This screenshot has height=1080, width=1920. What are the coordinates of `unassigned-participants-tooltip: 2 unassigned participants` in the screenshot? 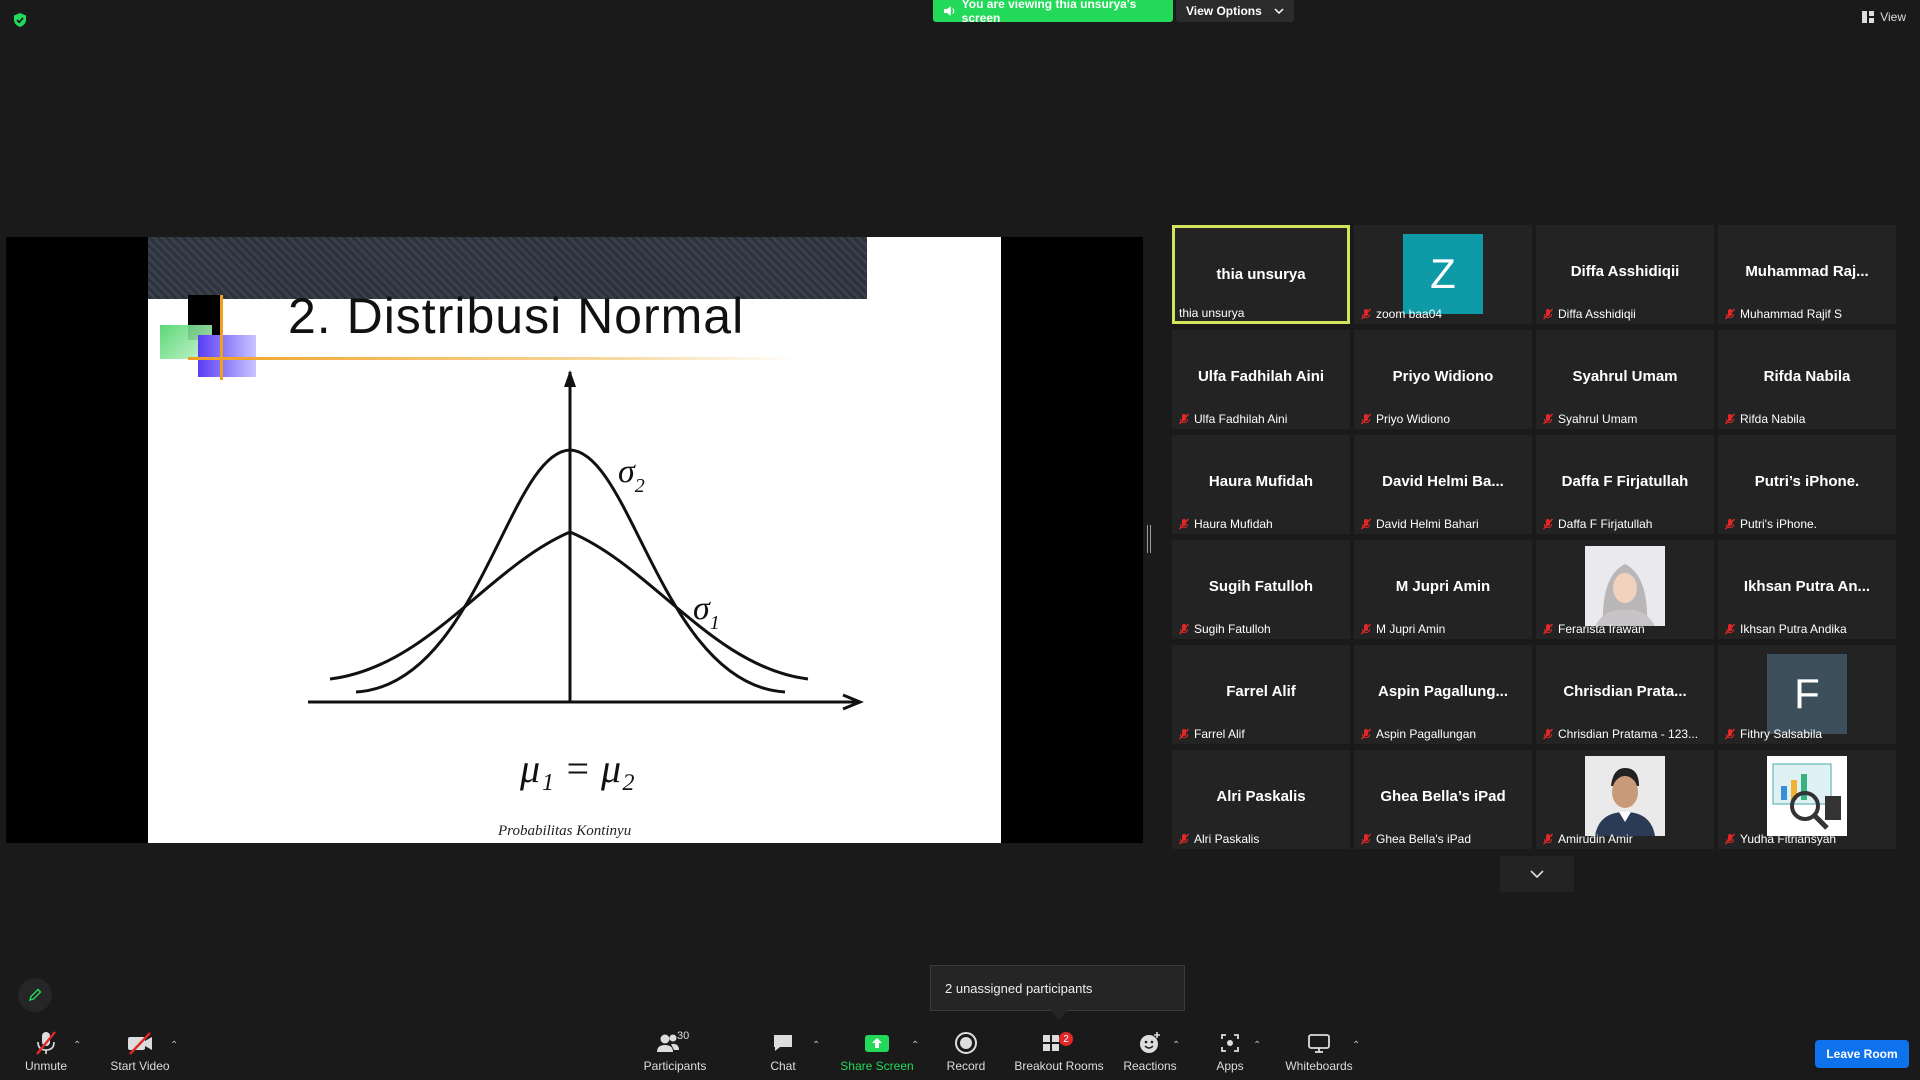 It's located at (1057, 988).